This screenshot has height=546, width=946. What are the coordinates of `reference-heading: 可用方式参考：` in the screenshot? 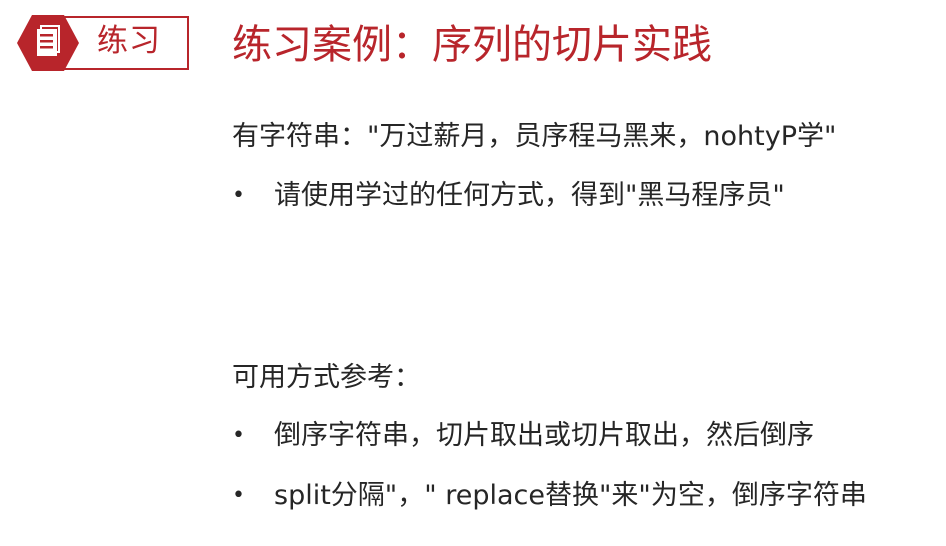 It's located at (326, 377).